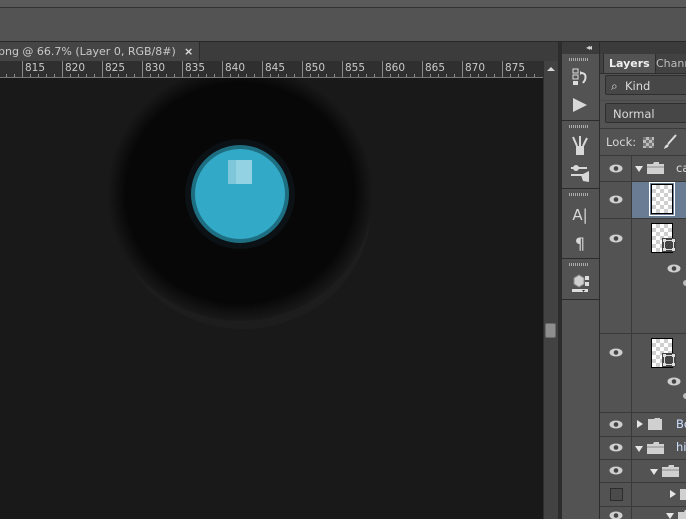  What do you see at coordinates (550, 330) in the screenshot?
I see `scrollbar-thumb` at bounding box center [550, 330].